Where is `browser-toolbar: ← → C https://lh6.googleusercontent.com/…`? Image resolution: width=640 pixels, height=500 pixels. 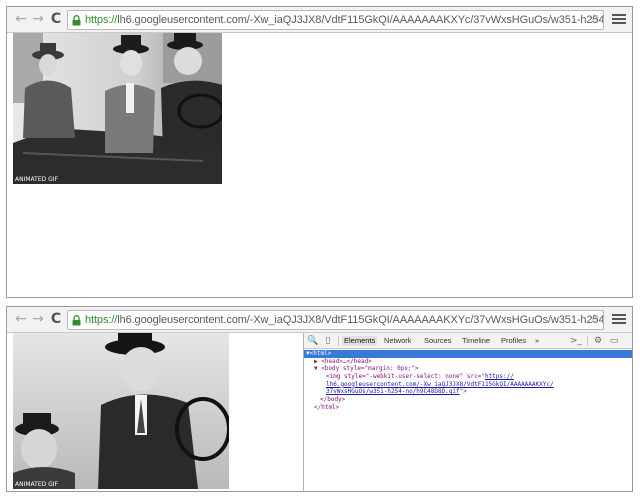
browser-toolbar: ← → C https://lh6.googleusercontent.com/… is located at coordinates (319, 20).